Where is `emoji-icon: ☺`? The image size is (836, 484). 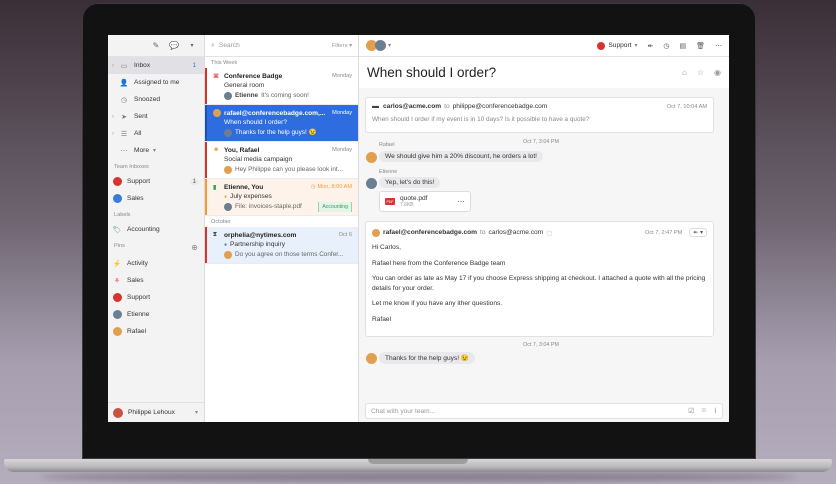 emoji-icon: ☺ is located at coordinates (703, 411).